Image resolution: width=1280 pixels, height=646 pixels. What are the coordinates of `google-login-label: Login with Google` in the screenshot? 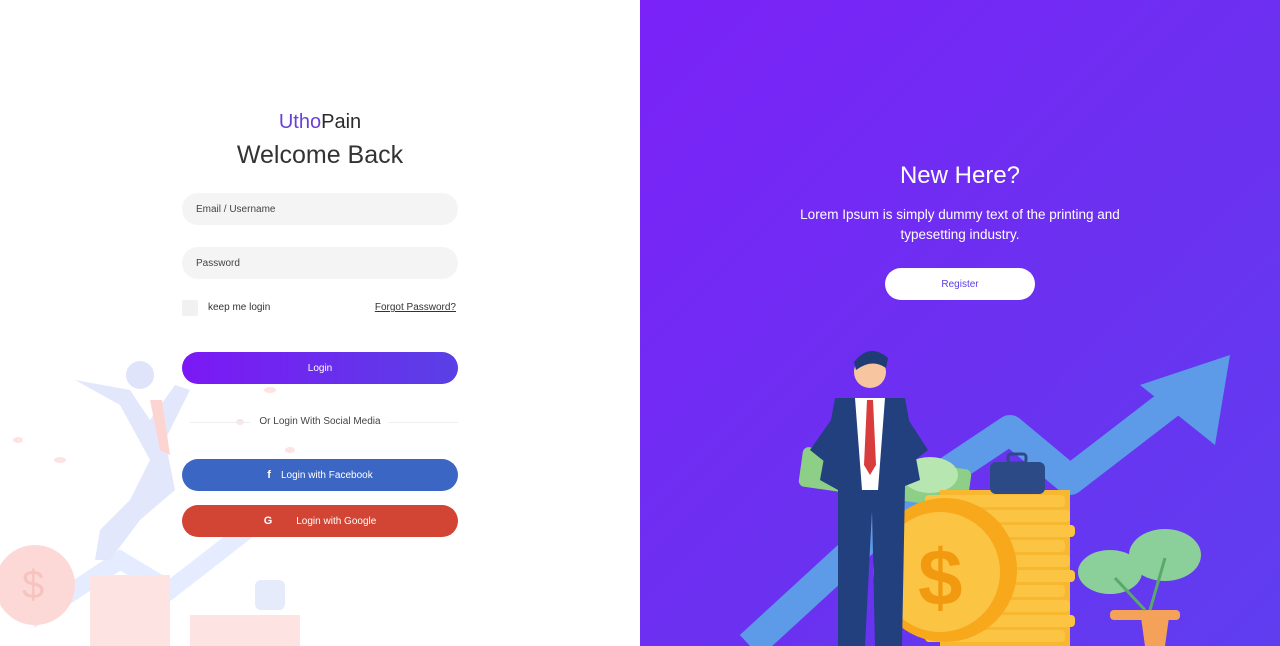 It's located at (336, 521).